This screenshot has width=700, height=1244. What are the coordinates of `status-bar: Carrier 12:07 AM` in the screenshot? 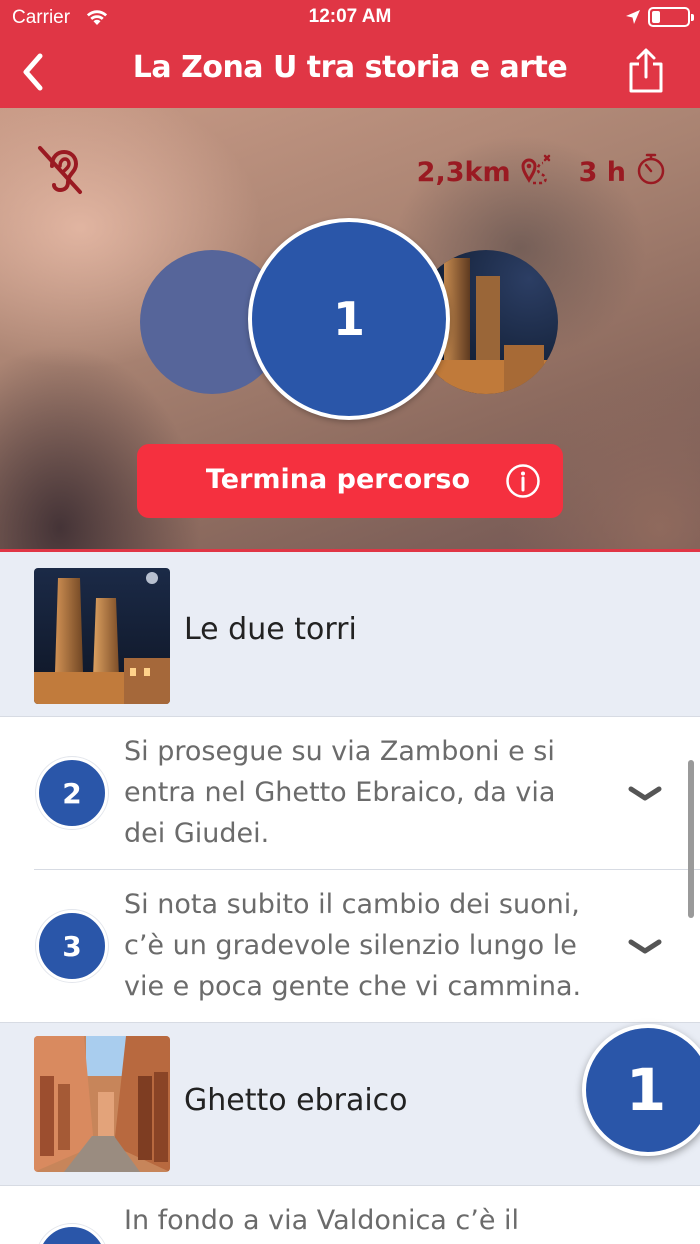 It's located at (350, 18).